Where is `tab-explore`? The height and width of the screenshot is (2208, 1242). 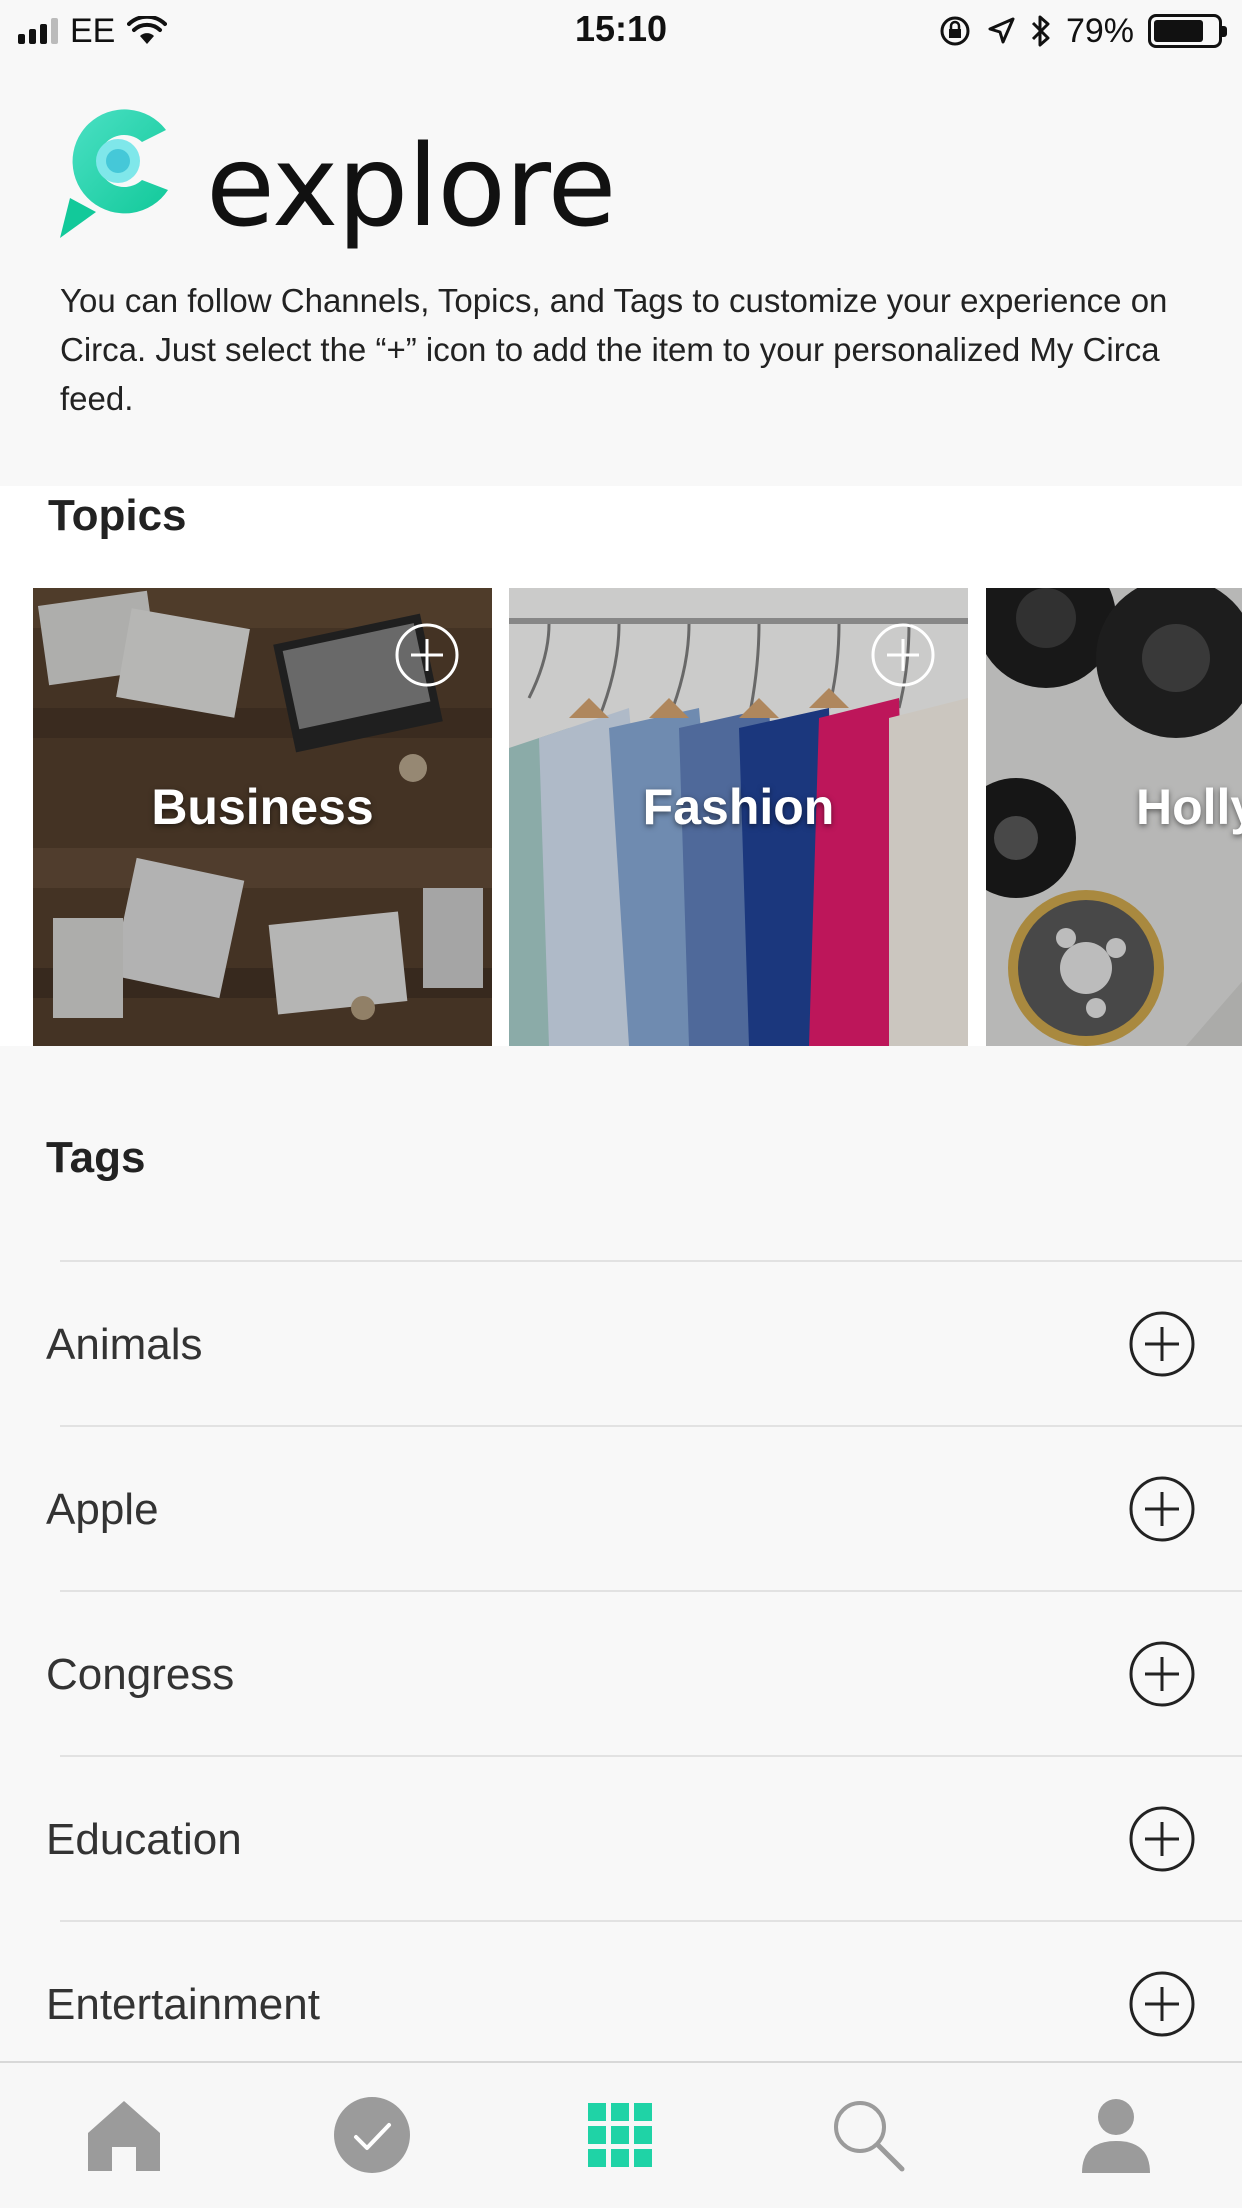
tab-explore is located at coordinates (620, 2135).